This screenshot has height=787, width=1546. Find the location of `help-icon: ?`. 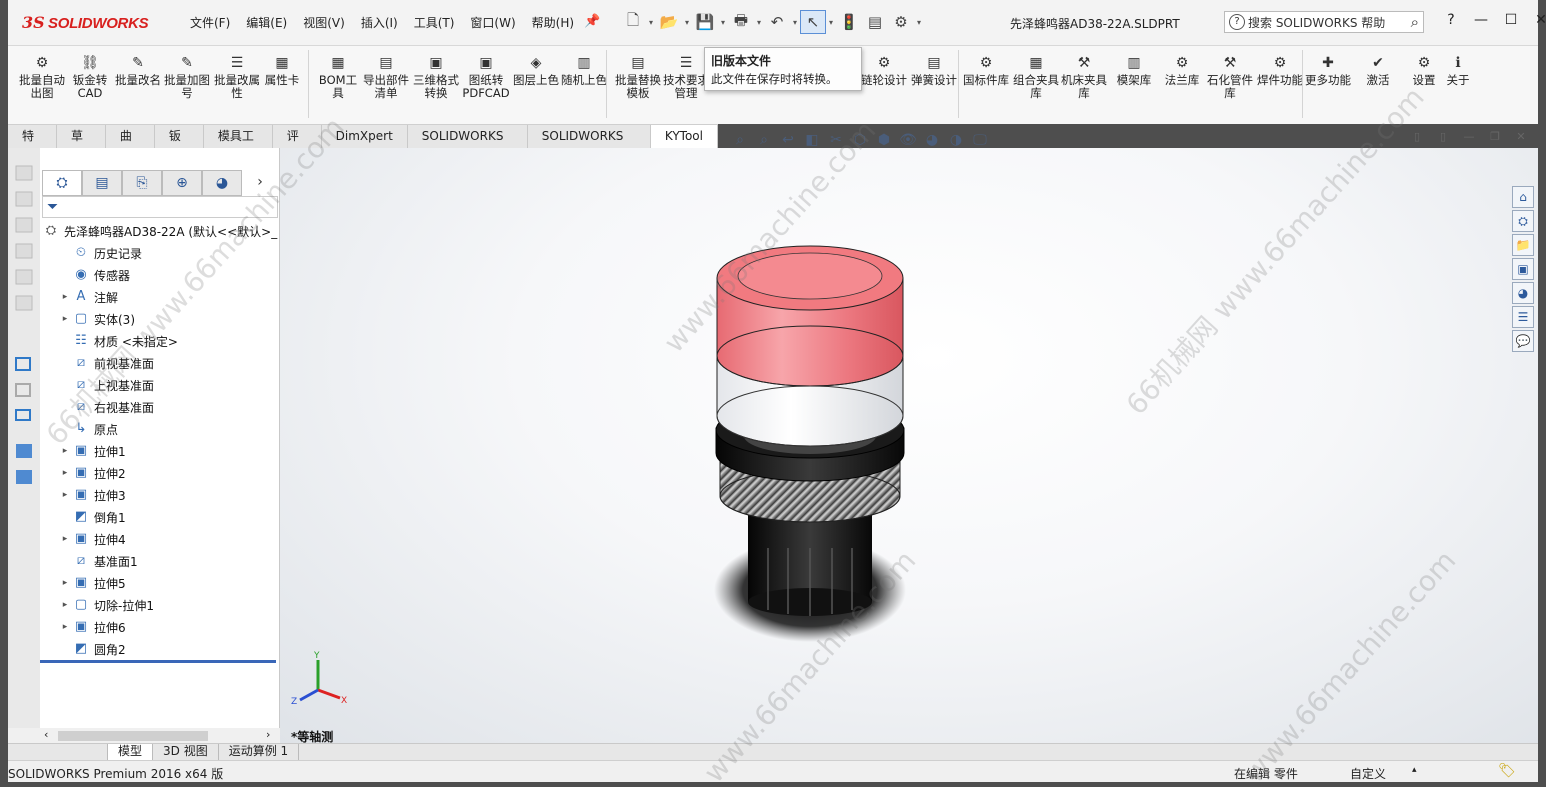

help-icon: ? is located at coordinates (1451, 20).